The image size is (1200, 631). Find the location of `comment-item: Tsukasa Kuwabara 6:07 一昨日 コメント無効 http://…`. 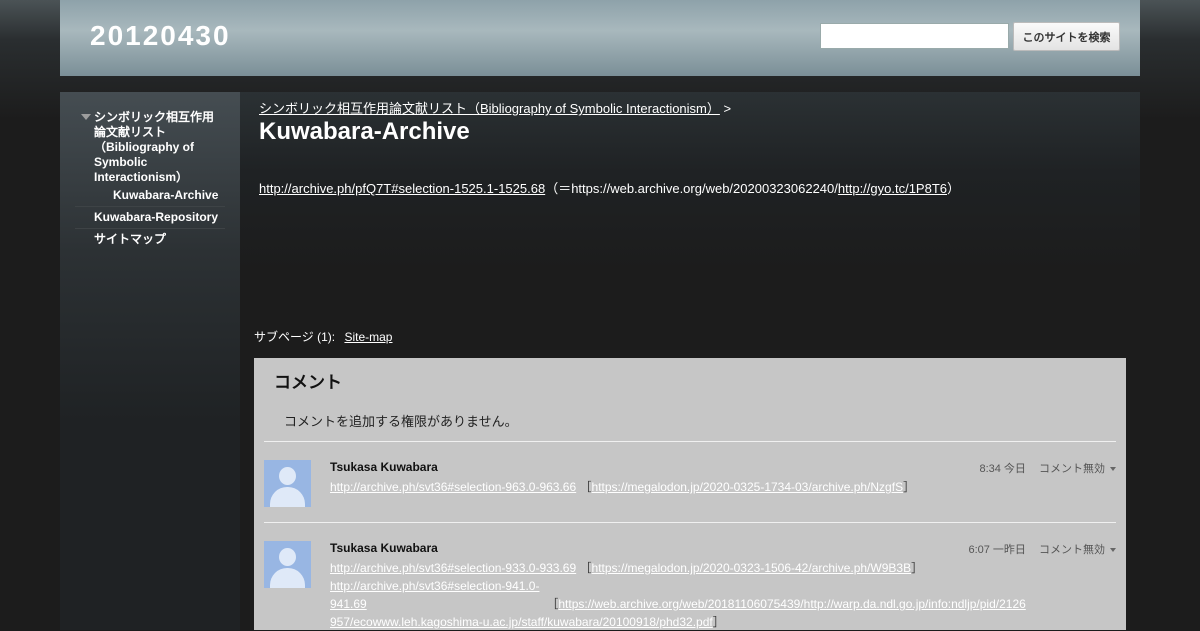

comment-item: Tsukasa Kuwabara 6:07 一昨日 コメント無効 http://… is located at coordinates (690, 586).